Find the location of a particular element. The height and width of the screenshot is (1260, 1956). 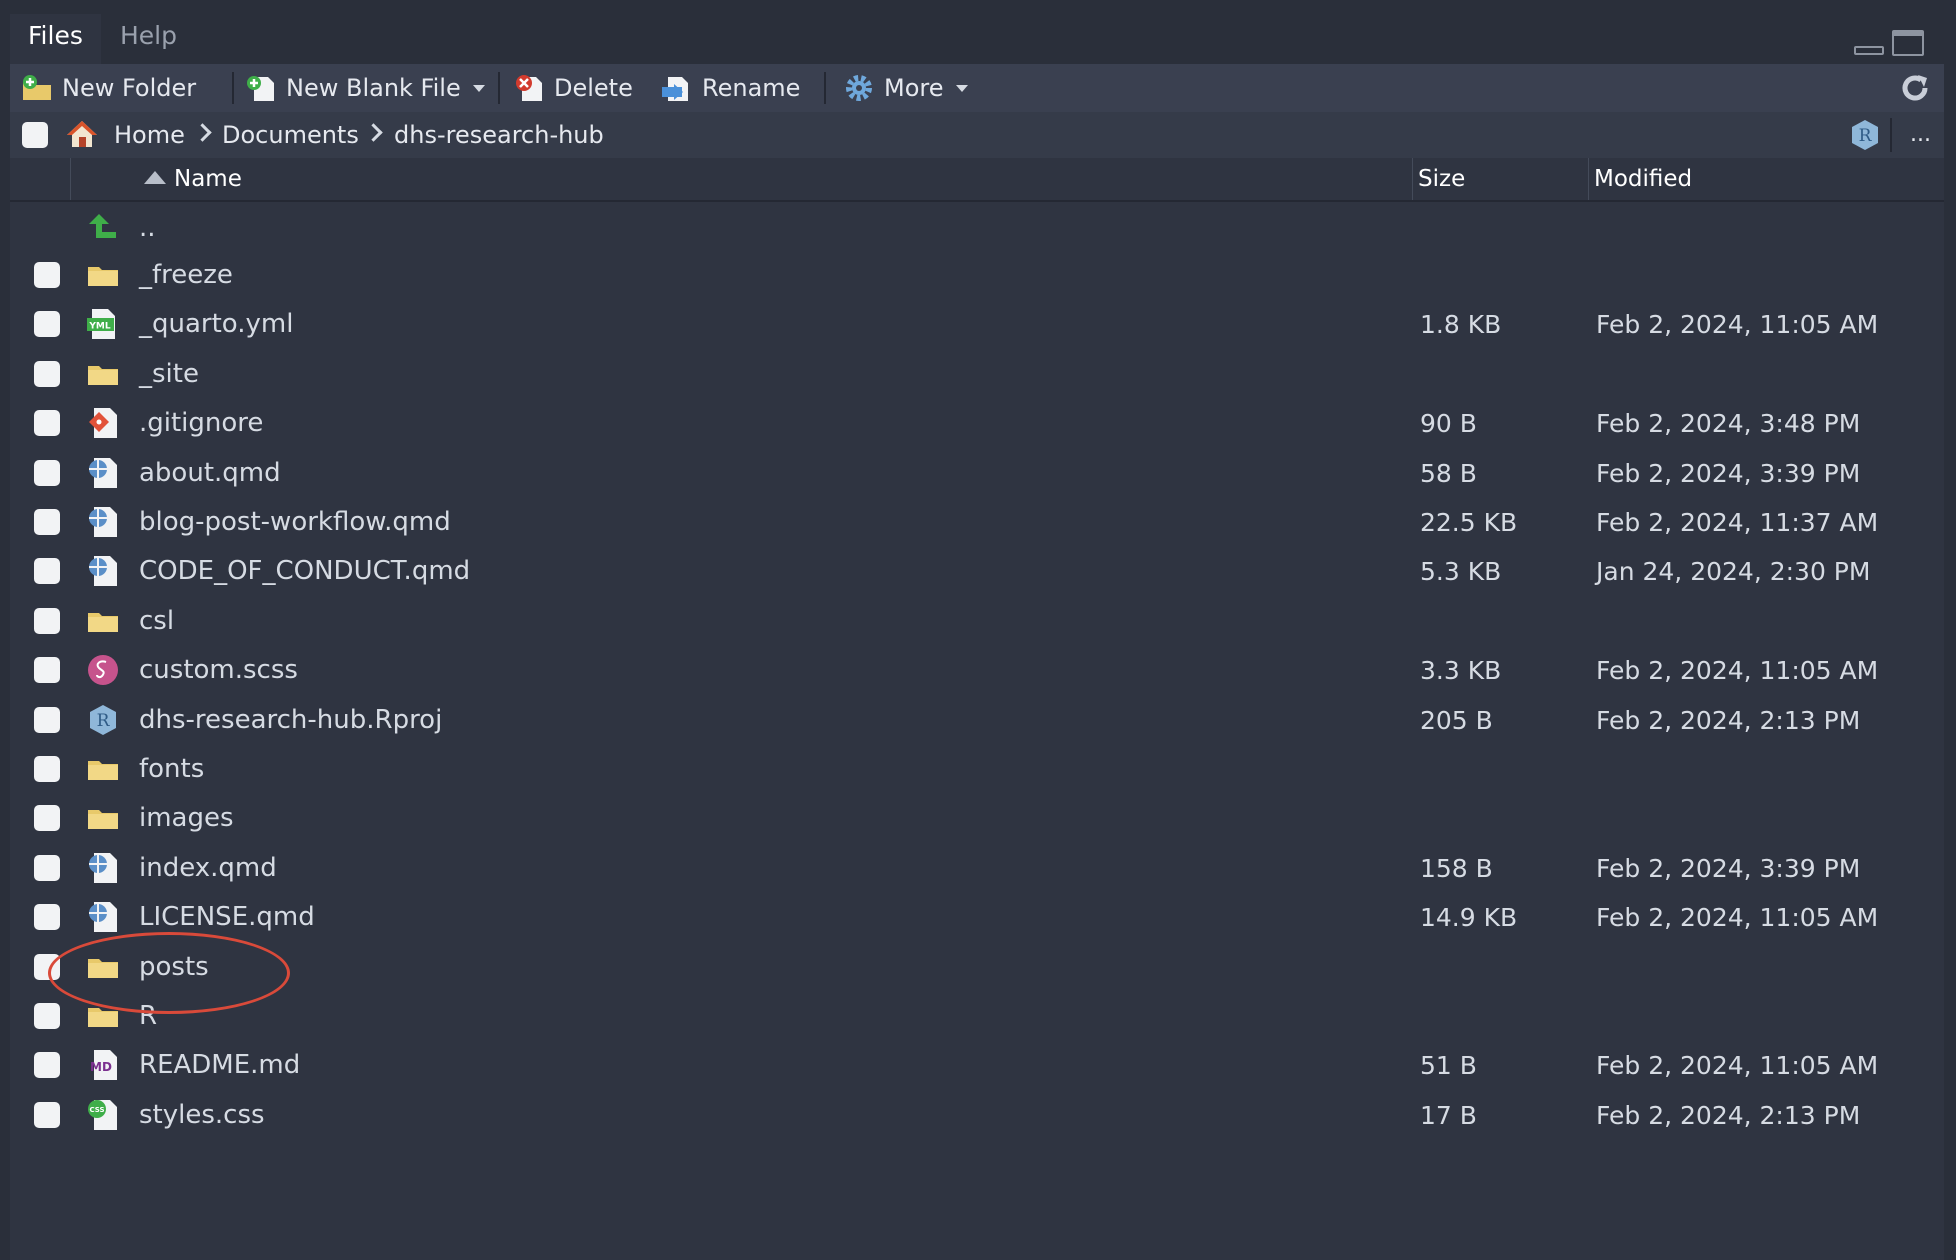

rename-button: Rename is located at coordinates (730, 88).